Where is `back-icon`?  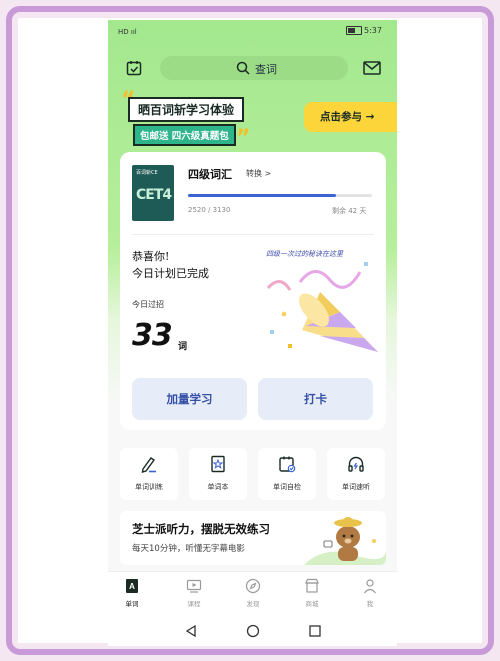 back-icon is located at coordinates (191, 631).